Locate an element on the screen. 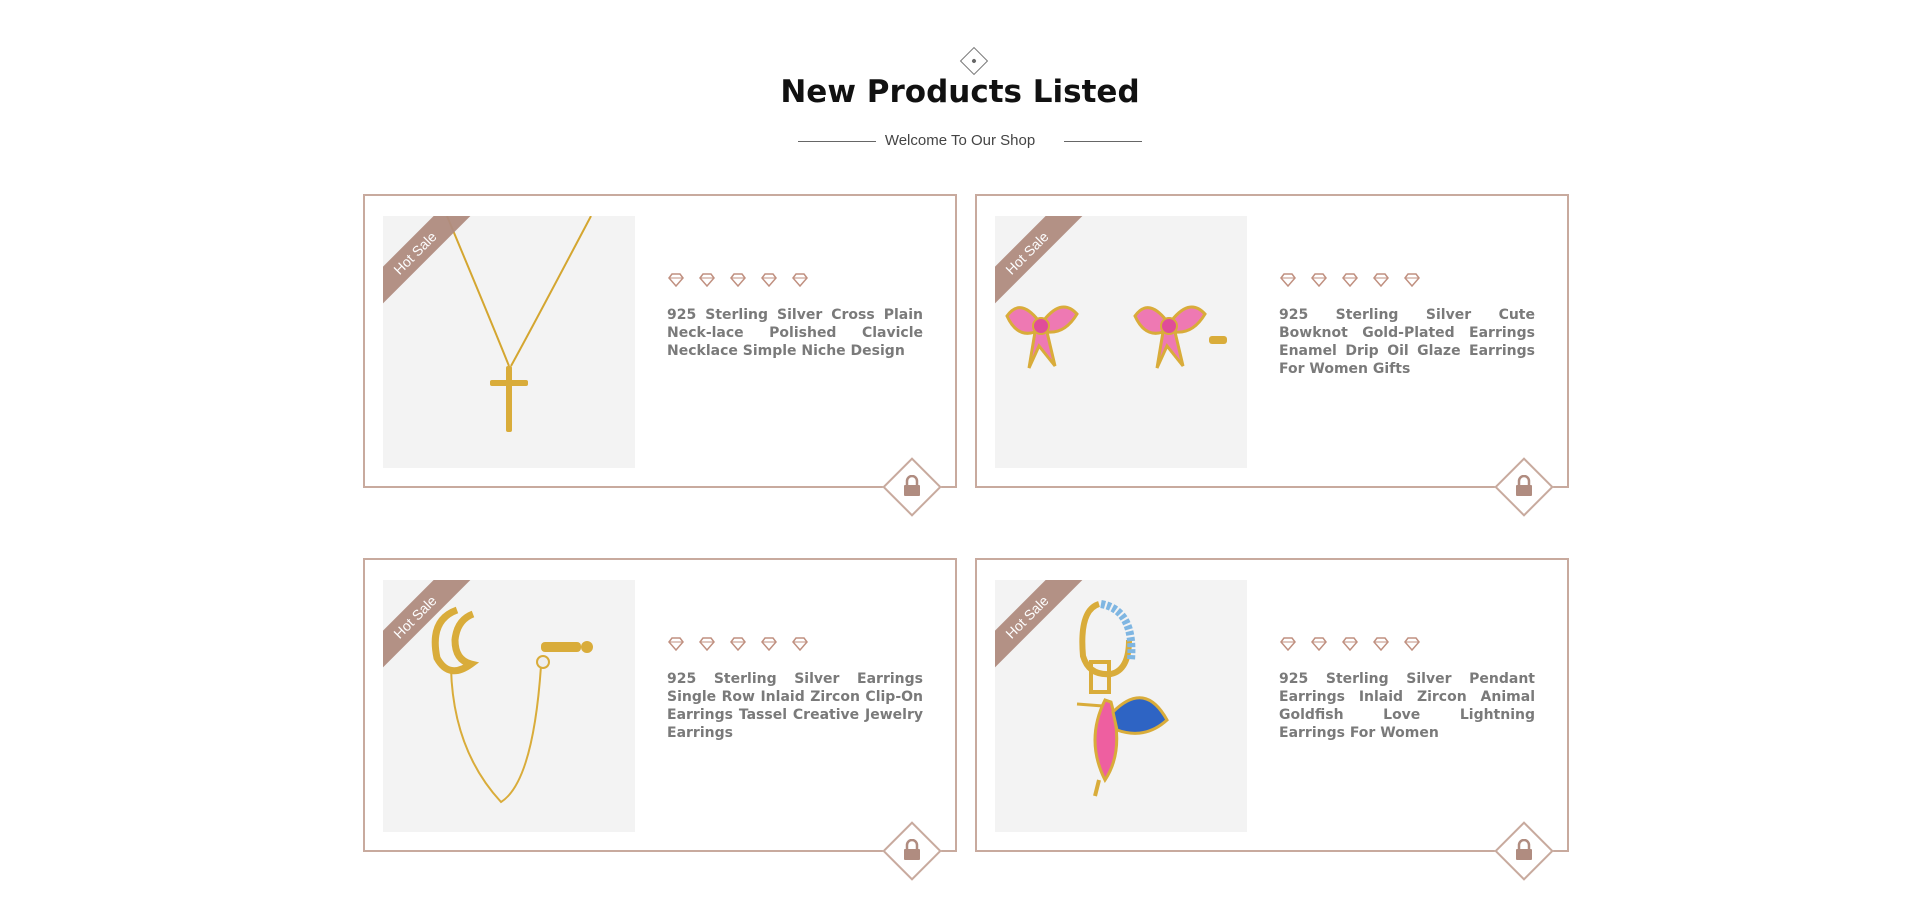 This screenshot has width=1920, height=912. section-subtitle: Welcome To Our Shop is located at coordinates (960, 140).